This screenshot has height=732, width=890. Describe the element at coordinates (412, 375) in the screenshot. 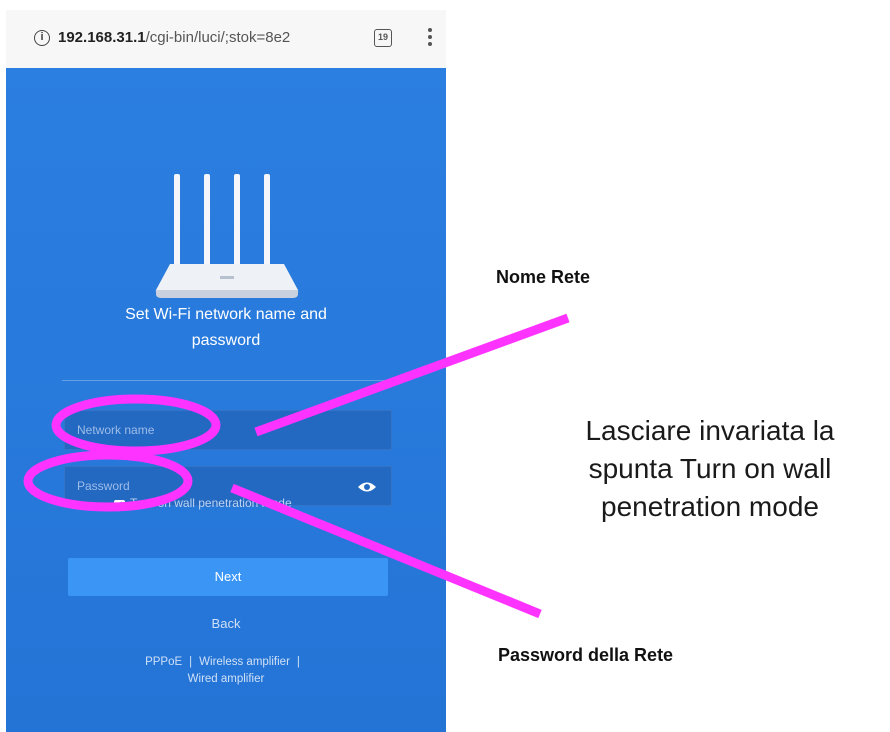

I see `network-name-pointer-line` at that location.